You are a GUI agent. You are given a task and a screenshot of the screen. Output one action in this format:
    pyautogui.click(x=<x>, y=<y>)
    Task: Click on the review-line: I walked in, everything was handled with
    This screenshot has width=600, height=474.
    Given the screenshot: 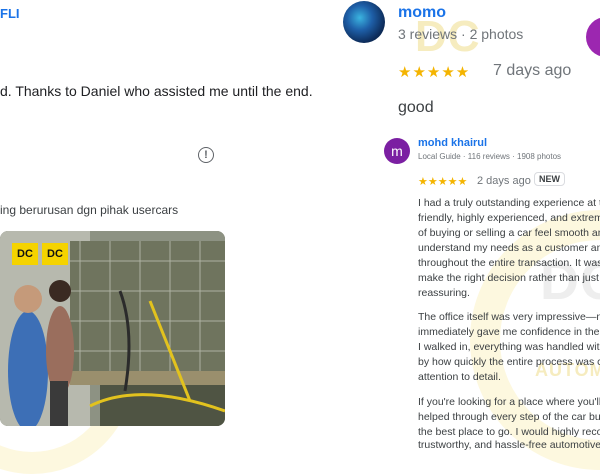 What is the action you would take?
    pyautogui.click(x=509, y=347)
    